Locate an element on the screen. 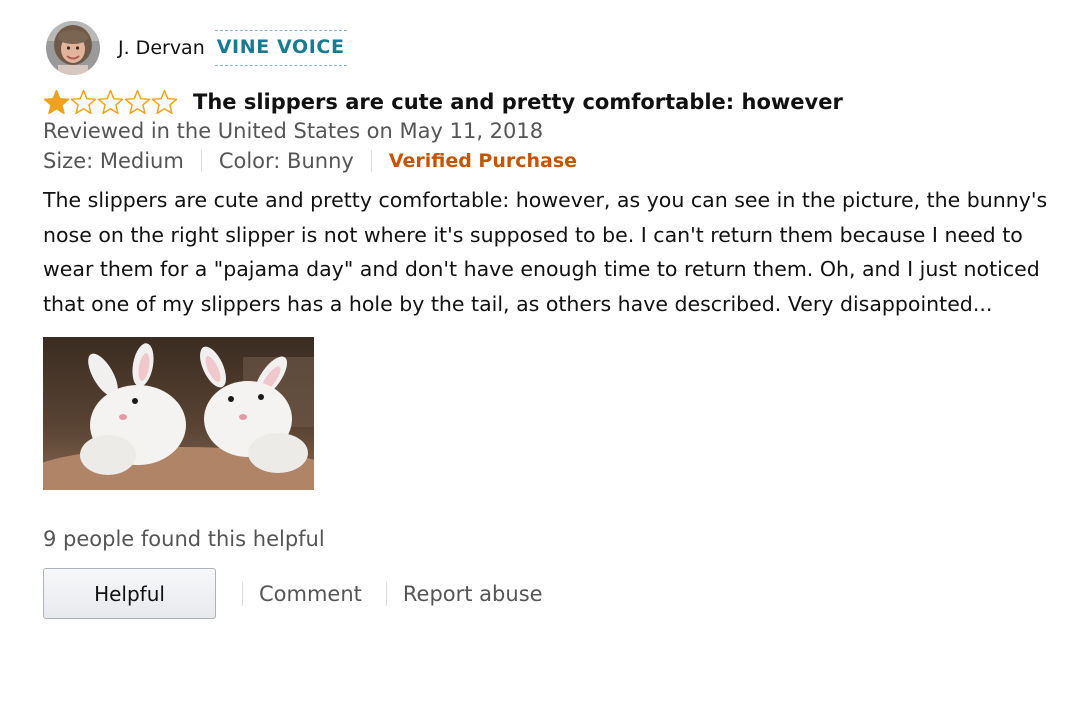  size-label: Size: Medium is located at coordinates (113, 161).